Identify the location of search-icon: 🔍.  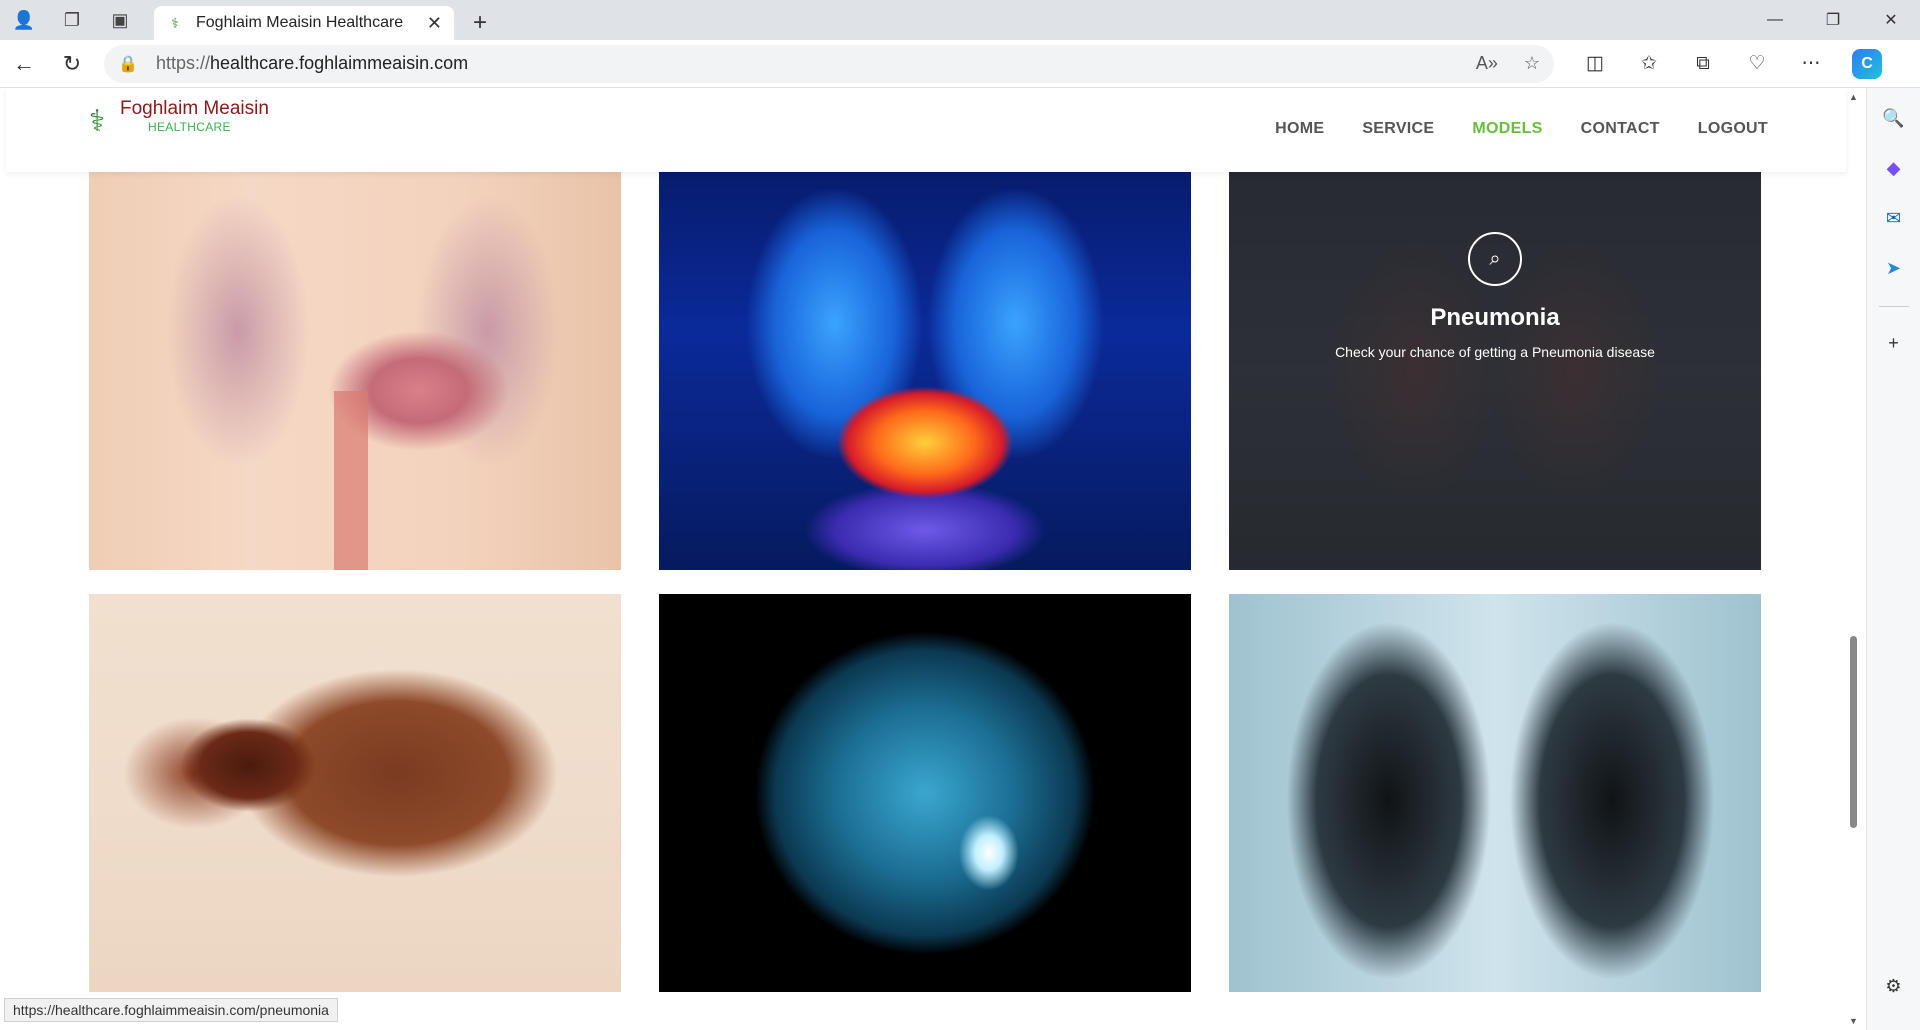
(1894, 118).